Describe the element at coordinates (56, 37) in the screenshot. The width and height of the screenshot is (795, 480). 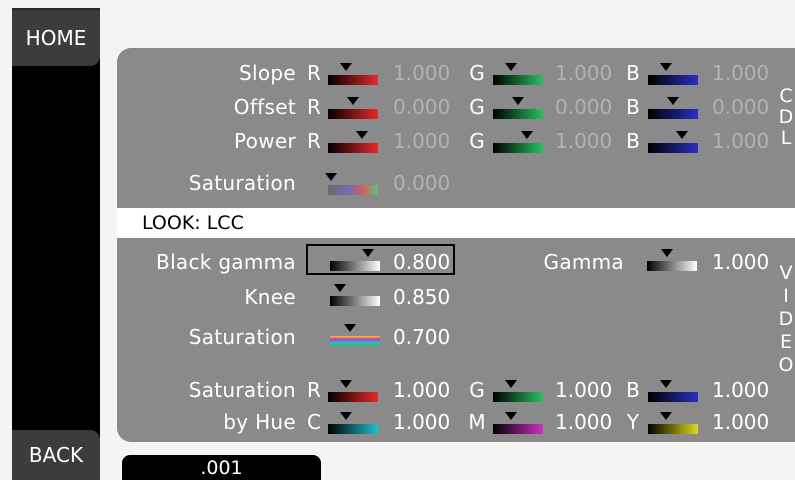
I see `home-button: HOME` at that location.